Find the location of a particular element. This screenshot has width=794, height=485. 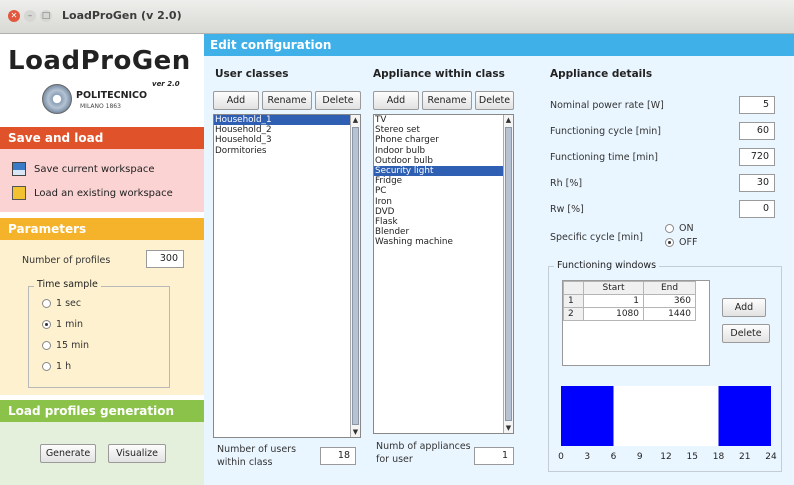

save-workspace-link: Save current workspace is located at coordinates (83, 169).